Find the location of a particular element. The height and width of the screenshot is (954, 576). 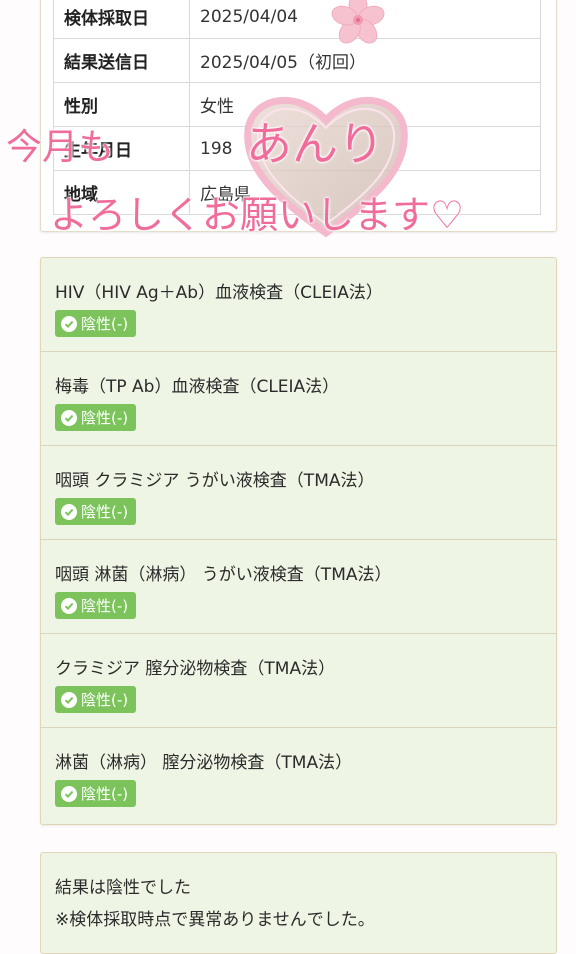

result-item: 咽頭 クラミジア うがい液検査（TMA法） 陰性(-) is located at coordinates (298, 493).